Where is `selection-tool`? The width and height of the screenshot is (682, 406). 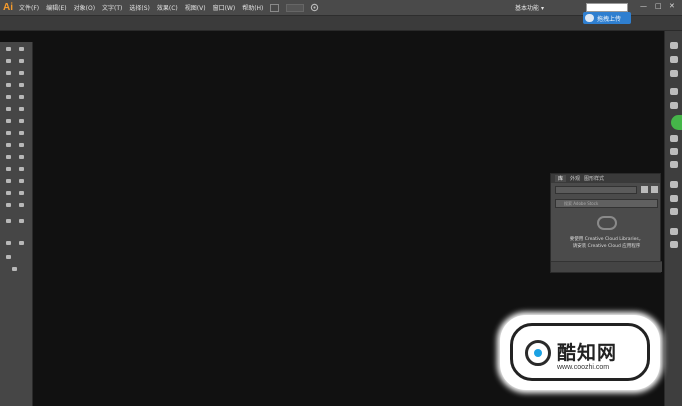 selection-tool is located at coordinates (8, 49).